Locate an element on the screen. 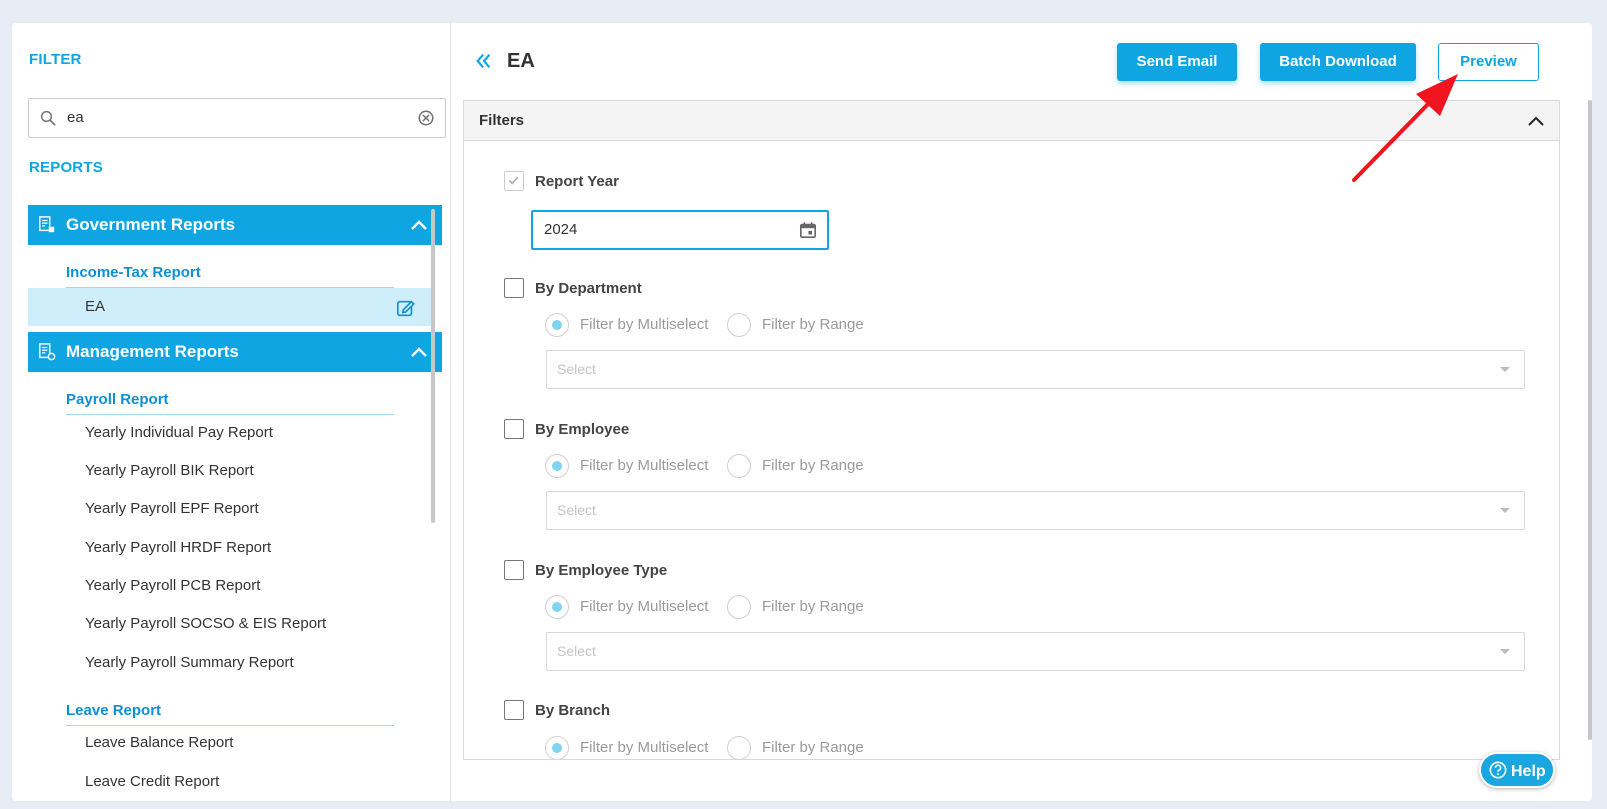 Image resolution: width=1607 pixels, height=809 pixels. report-item-label: Yearly Payroll PCB Report is located at coordinates (173, 585).